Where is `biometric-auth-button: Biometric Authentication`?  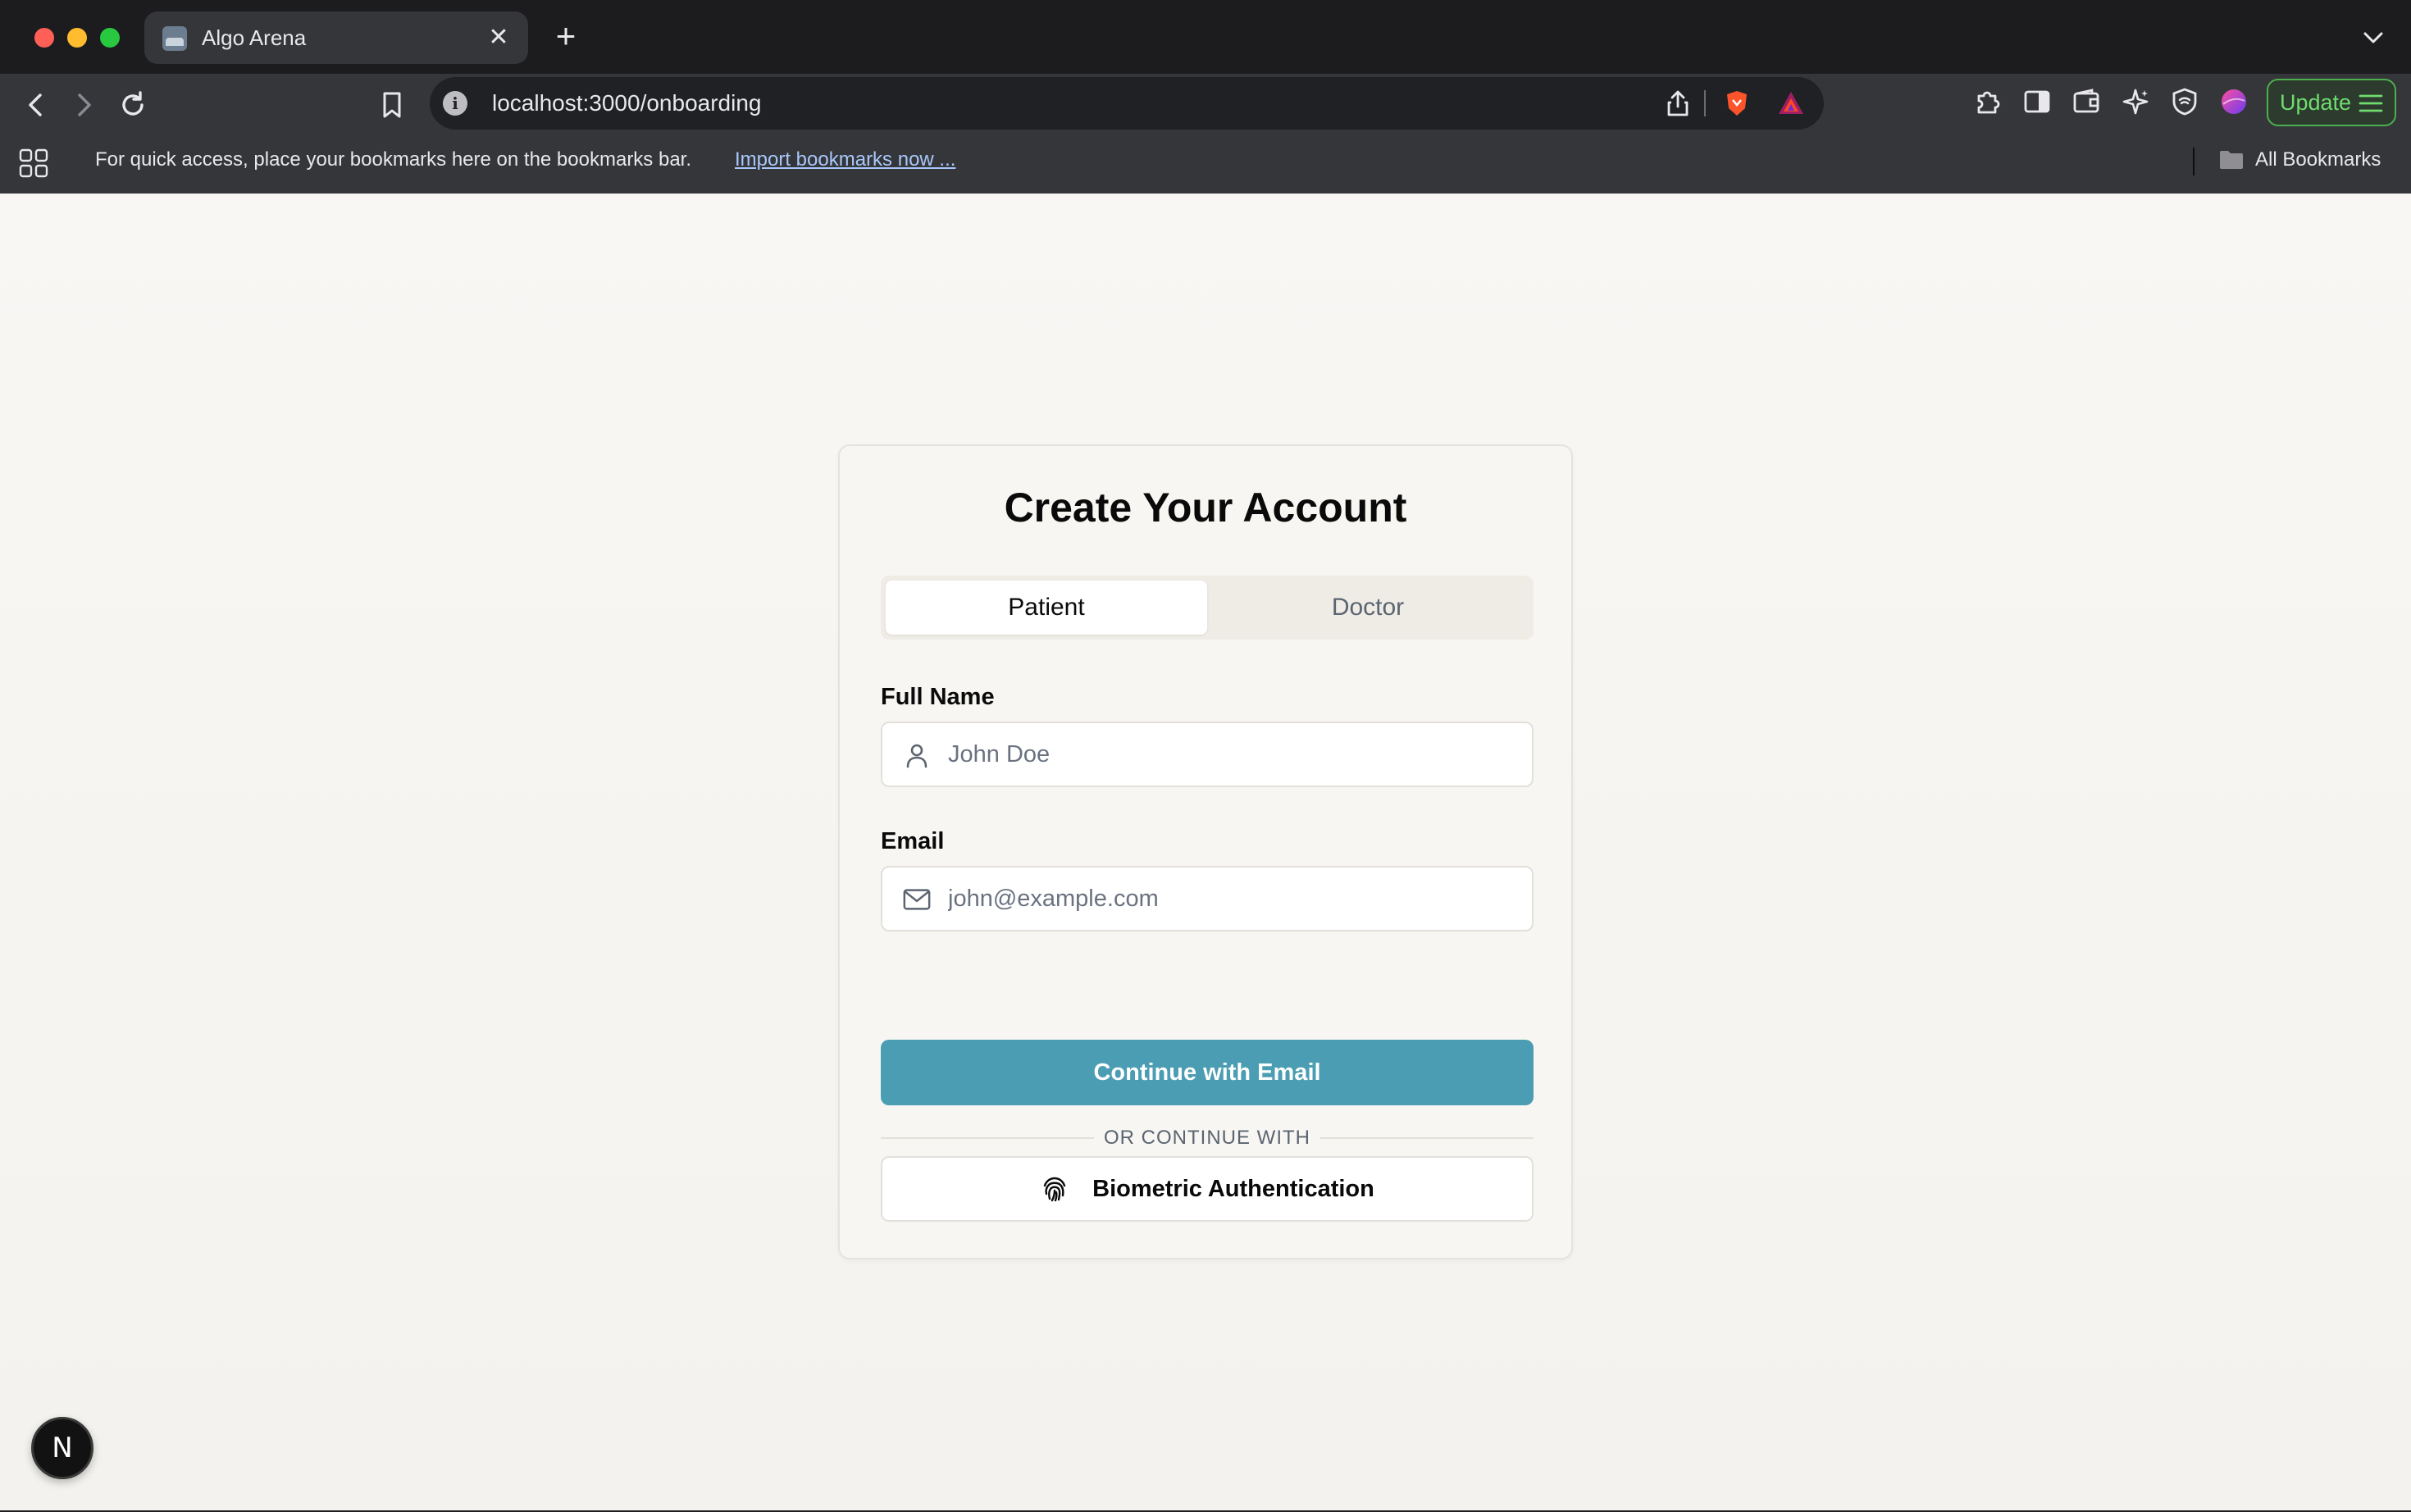 biometric-auth-button: Biometric Authentication is located at coordinates (1207, 1189).